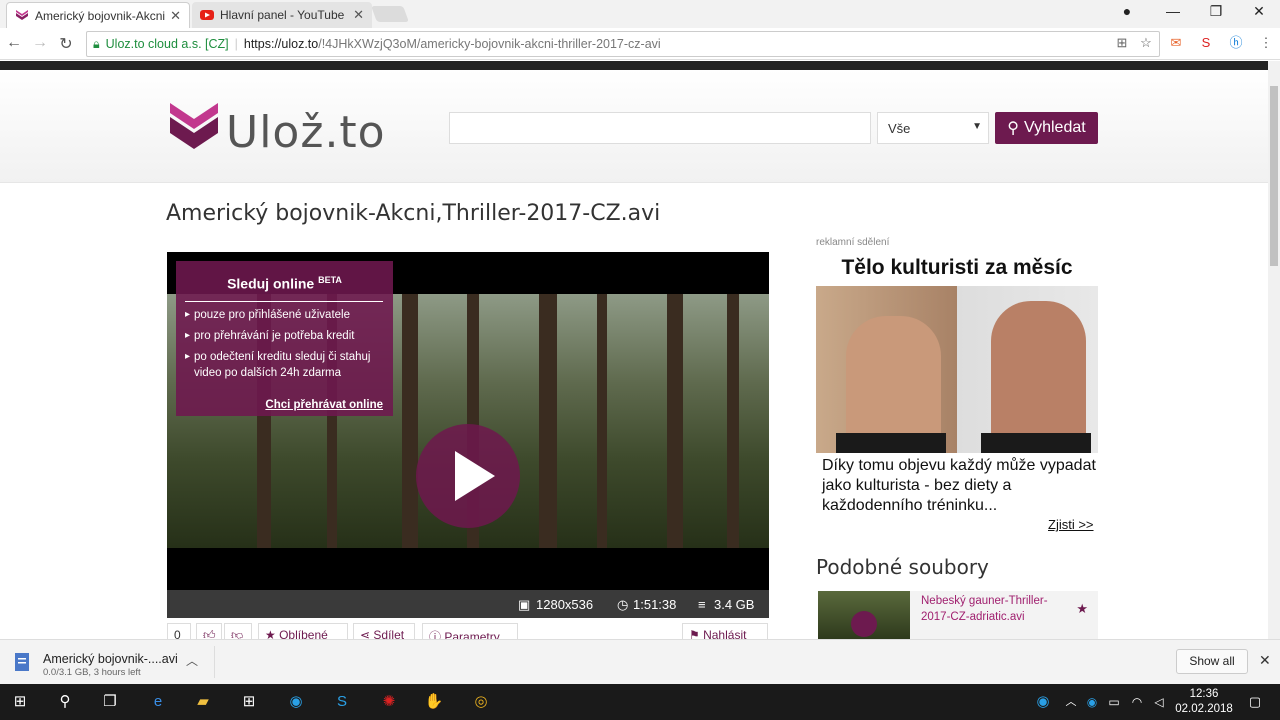  What do you see at coordinates (1274, 350) in the screenshot?
I see `page-scrollbar` at bounding box center [1274, 350].